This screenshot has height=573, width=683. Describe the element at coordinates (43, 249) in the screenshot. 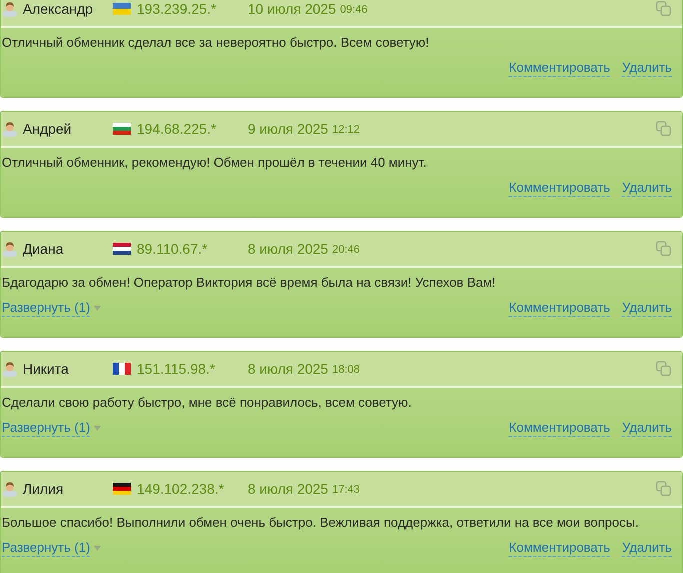

I see `author-name: Диана` at that location.